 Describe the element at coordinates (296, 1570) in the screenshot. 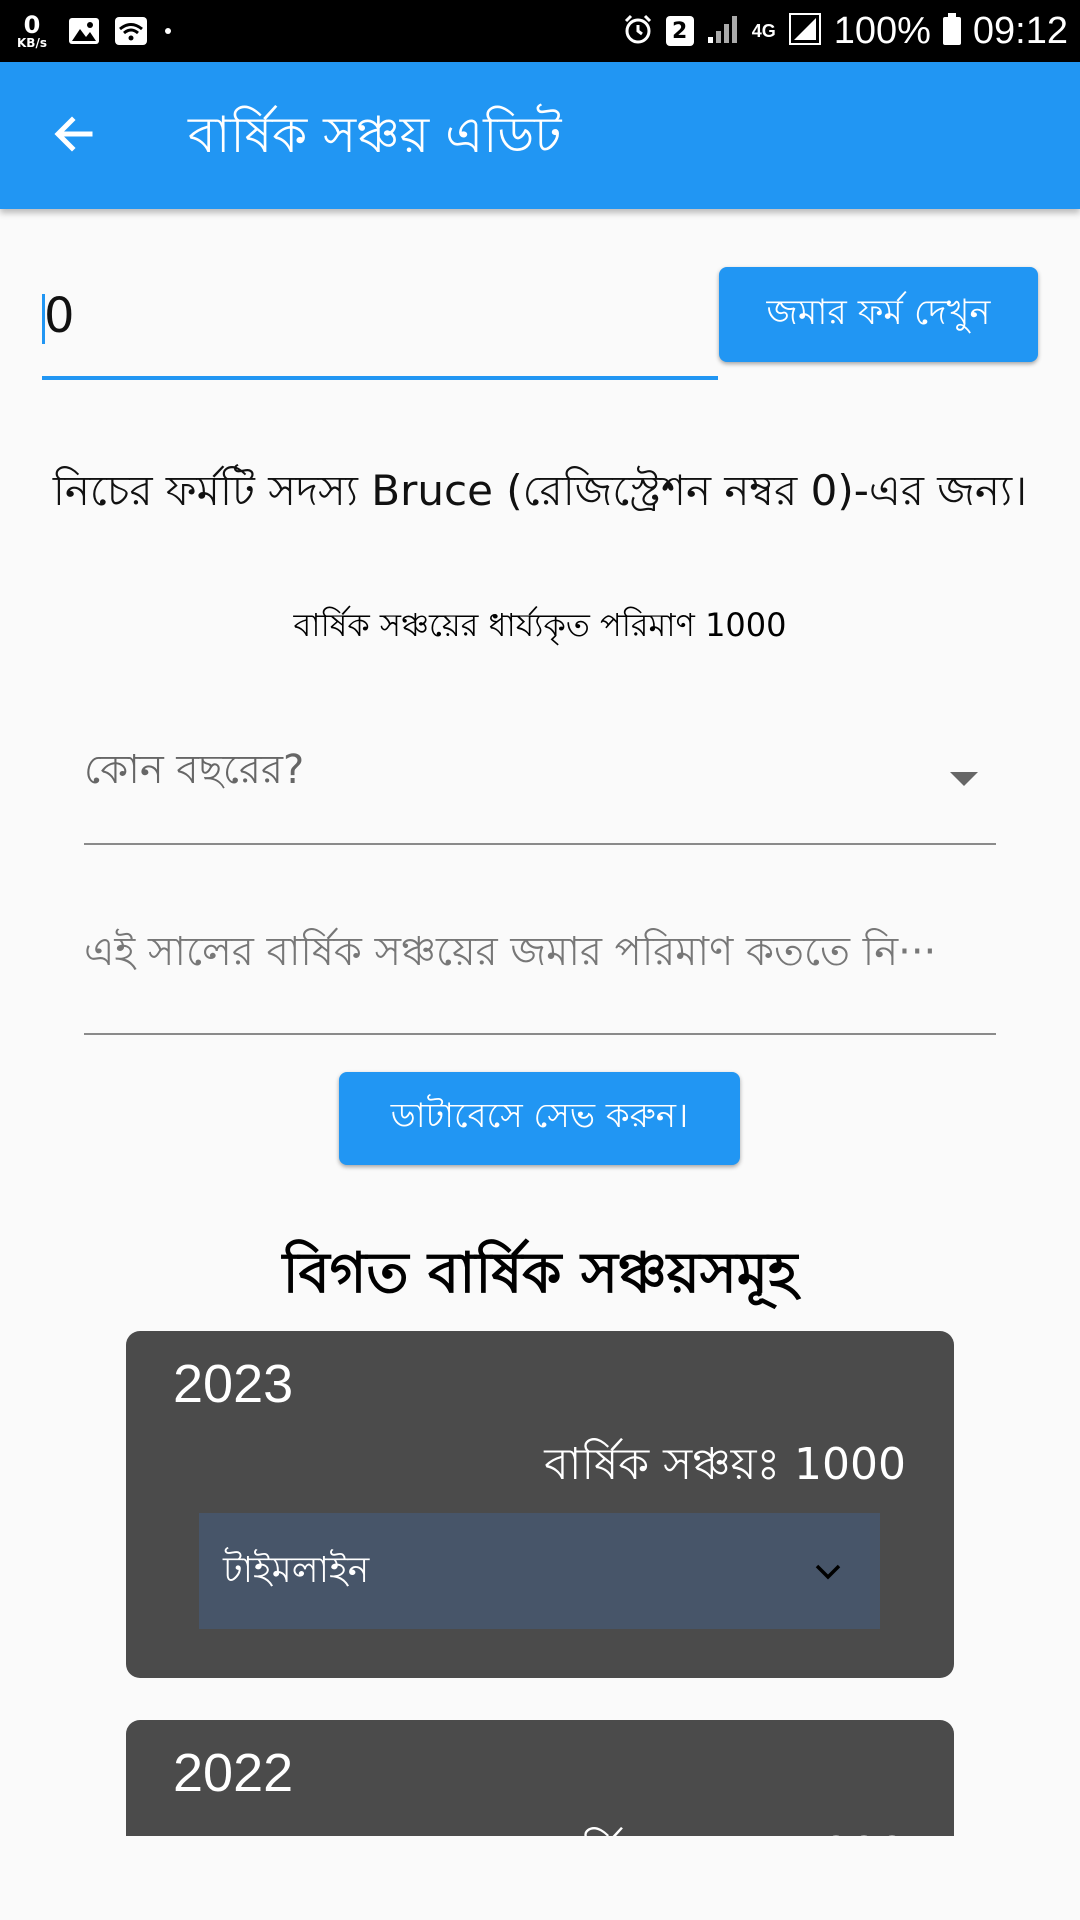

I see `timeline-label: টাইমলাইন` at that location.